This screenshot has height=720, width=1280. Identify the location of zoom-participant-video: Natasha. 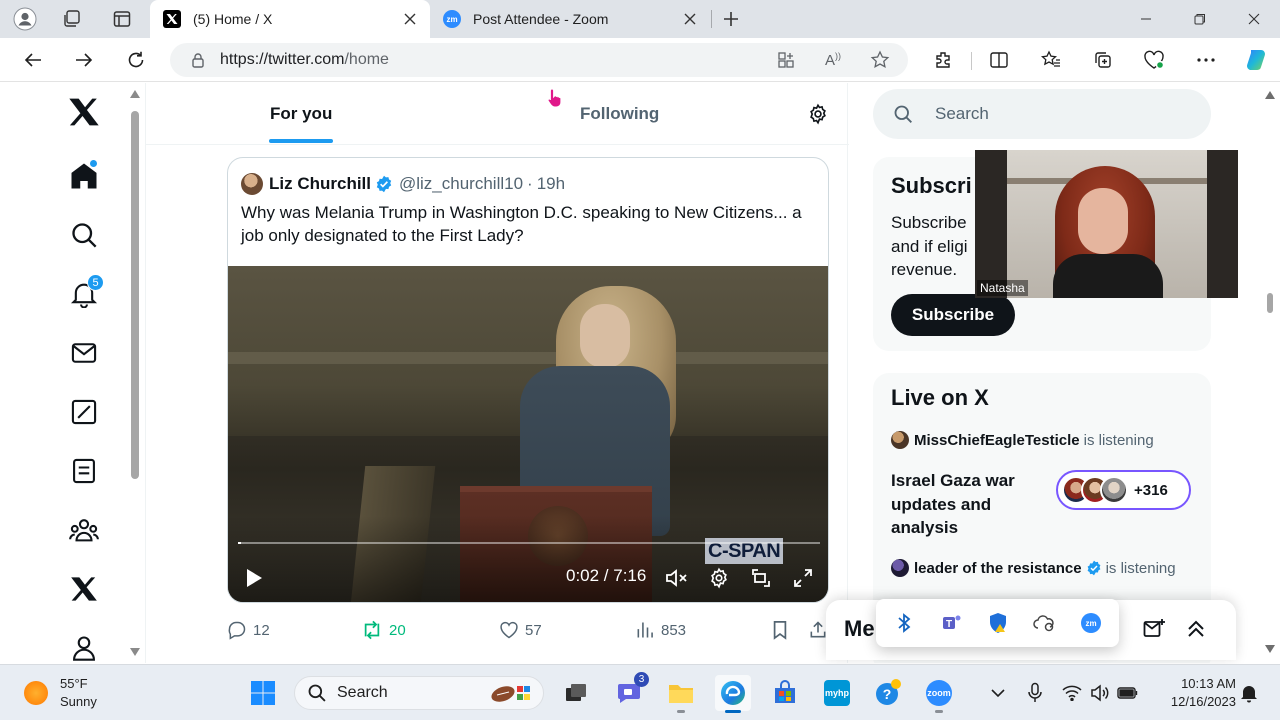
(1106, 224).